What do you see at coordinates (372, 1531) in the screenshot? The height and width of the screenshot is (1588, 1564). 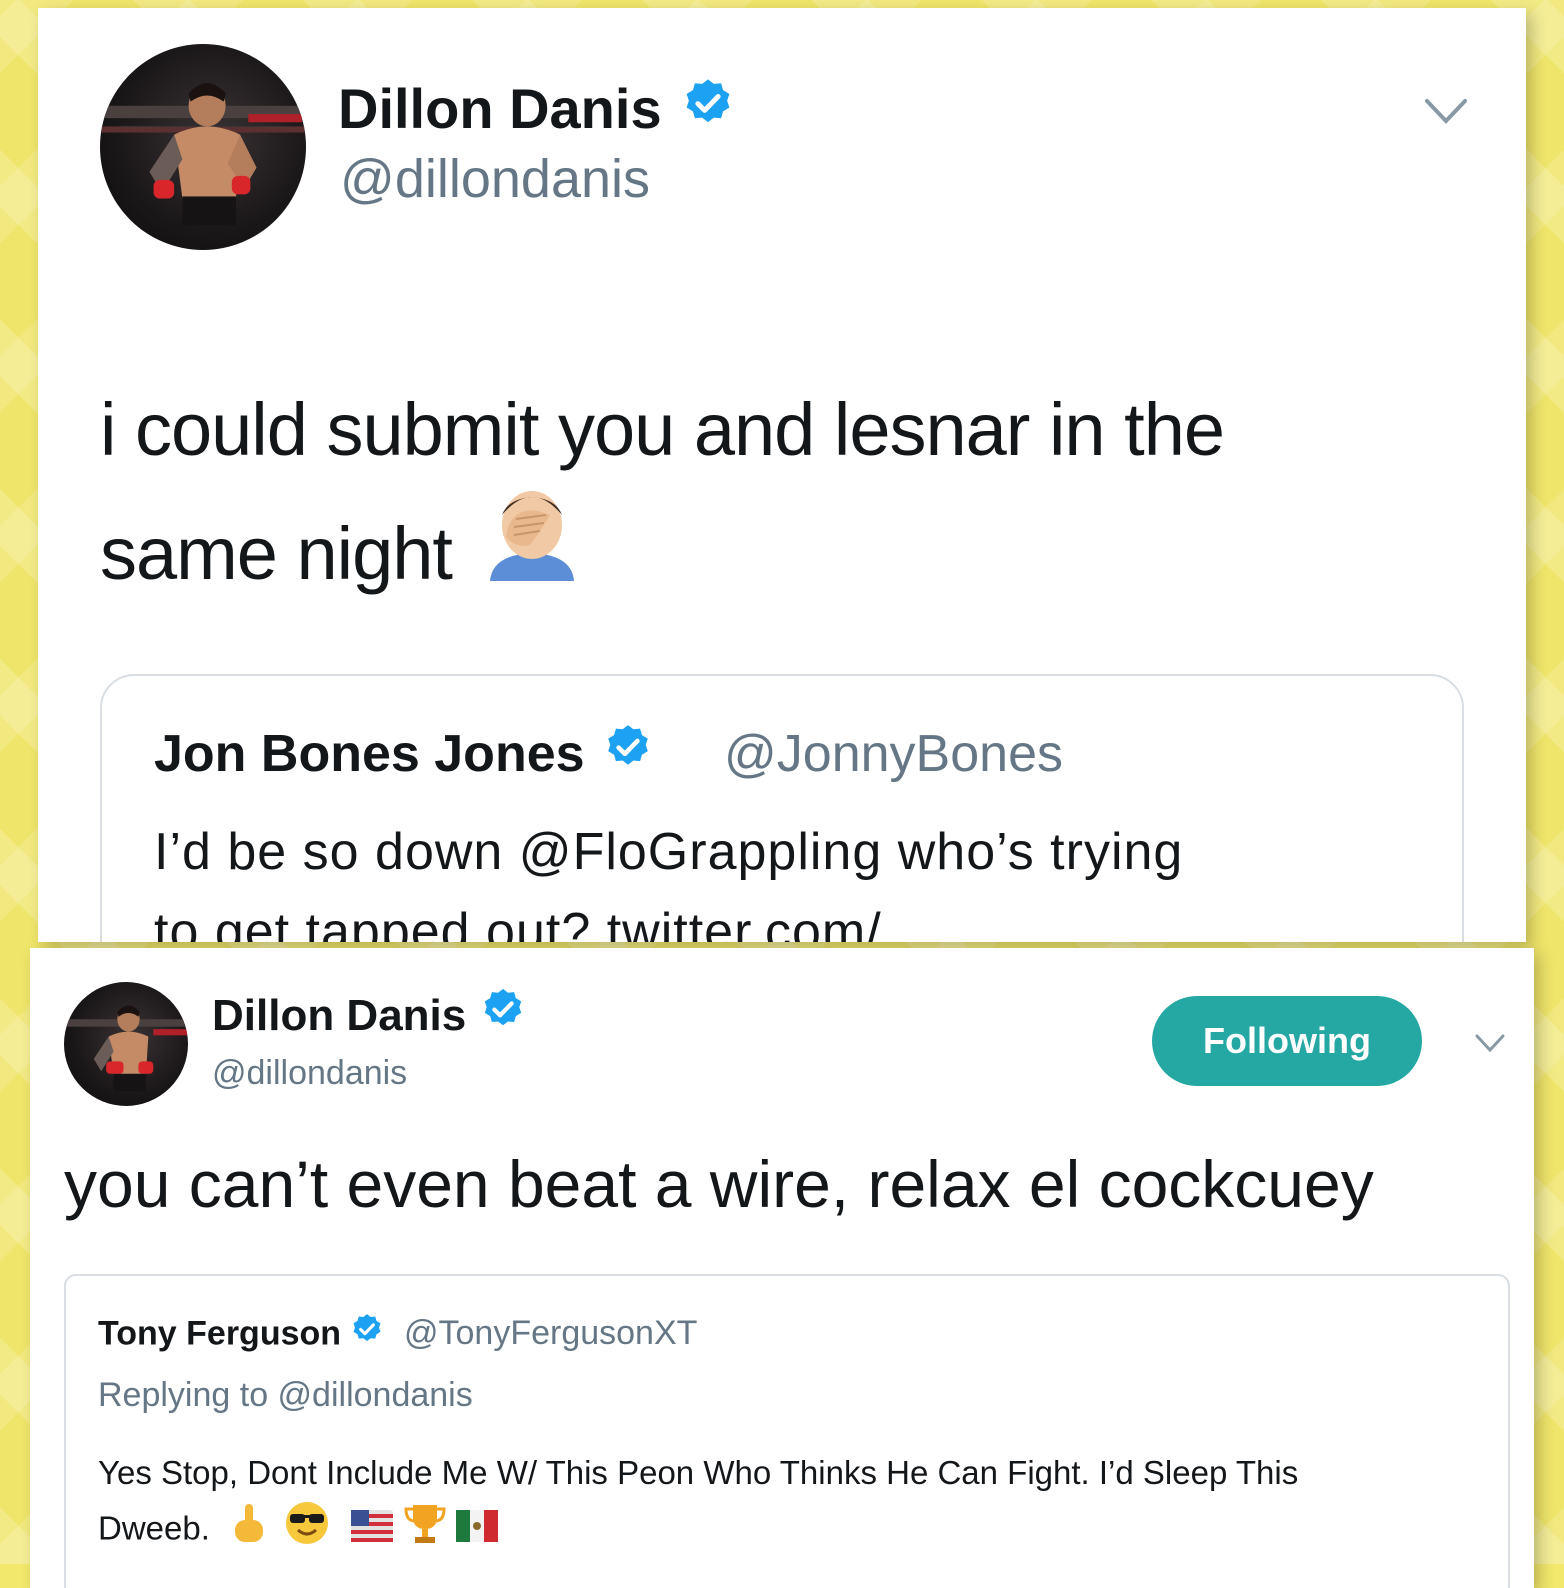 I see `us-flag-emoji` at bounding box center [372, 1531].